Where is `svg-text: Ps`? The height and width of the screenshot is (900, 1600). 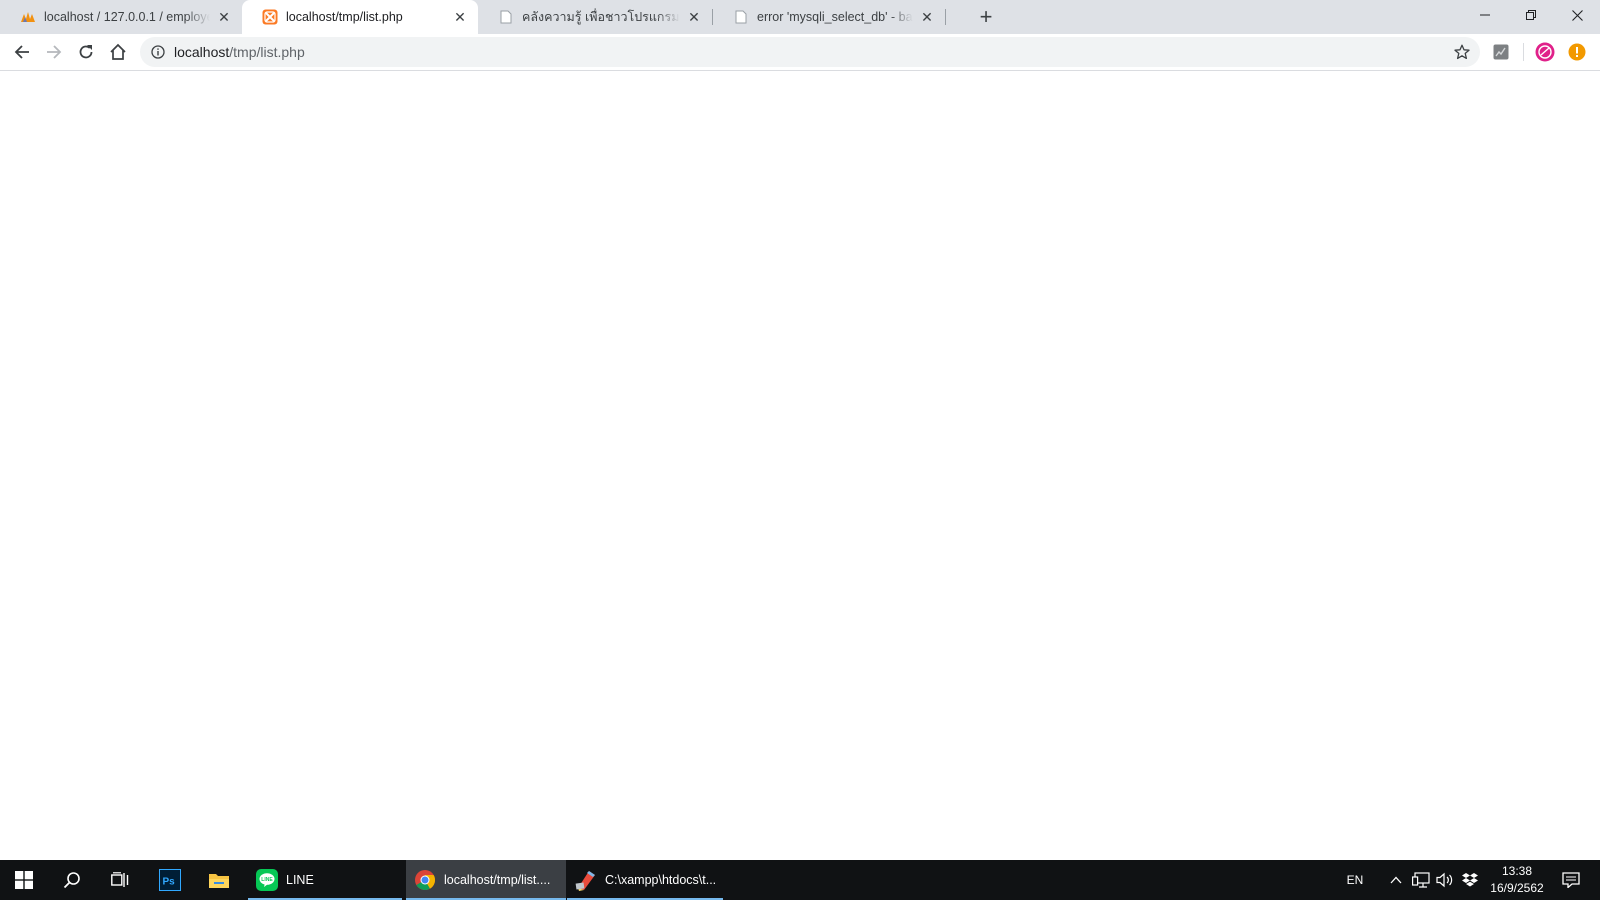
svg-text: Ps is located at coordinates (169, 882).